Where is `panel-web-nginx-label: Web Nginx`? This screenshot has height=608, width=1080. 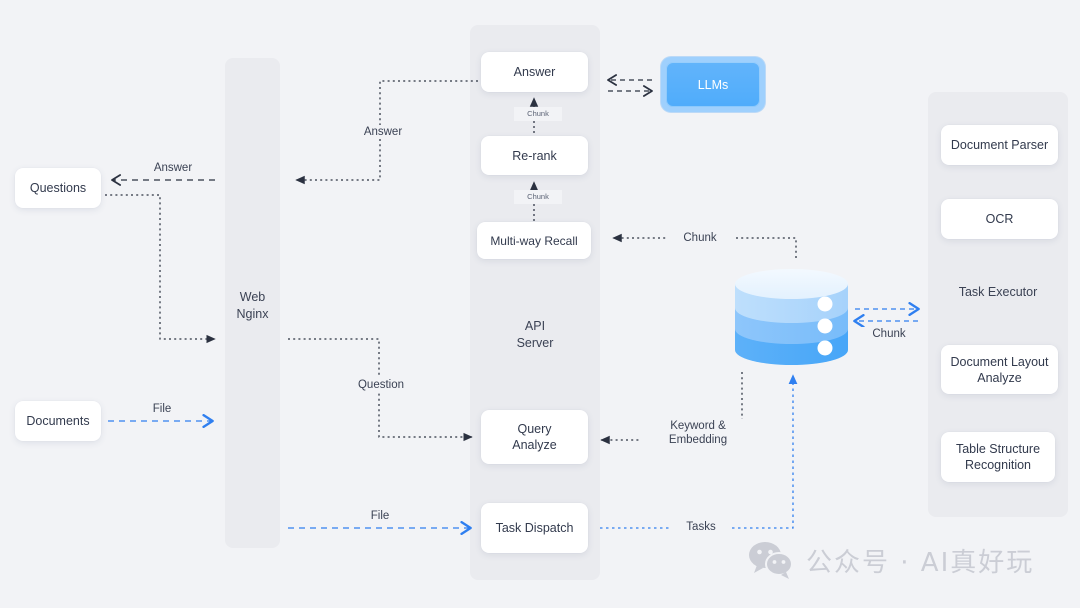 panel-web-nginx-label: Web Nginx is located at coordinates (252, 305).